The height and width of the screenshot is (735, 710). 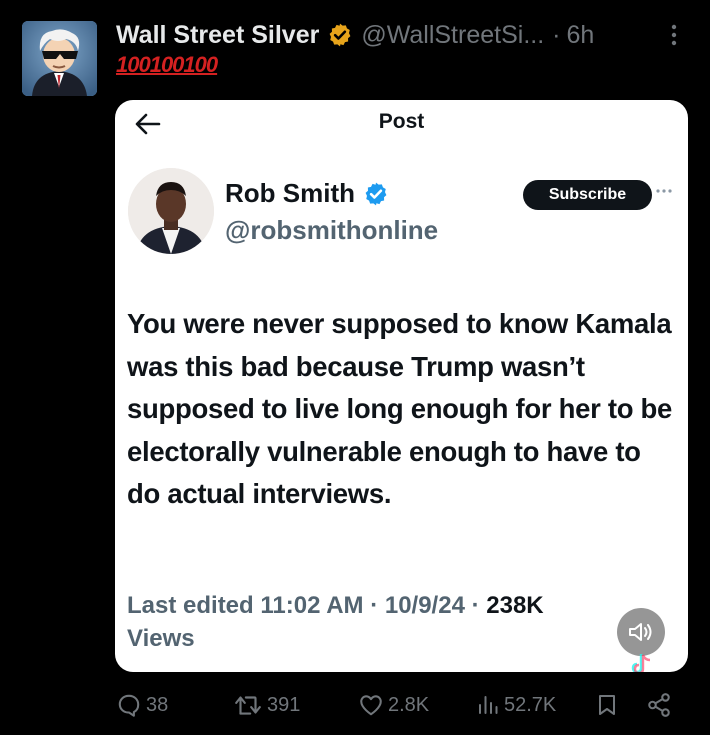 I want to click on analytics-icon, so click(x=488, y=705).